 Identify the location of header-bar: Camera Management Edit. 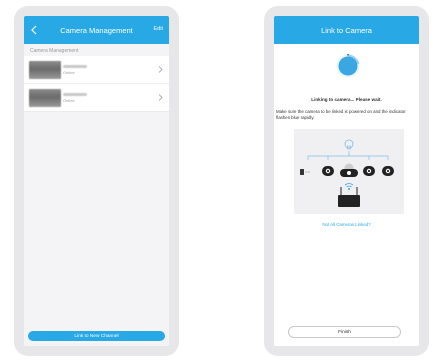
(96, 30).